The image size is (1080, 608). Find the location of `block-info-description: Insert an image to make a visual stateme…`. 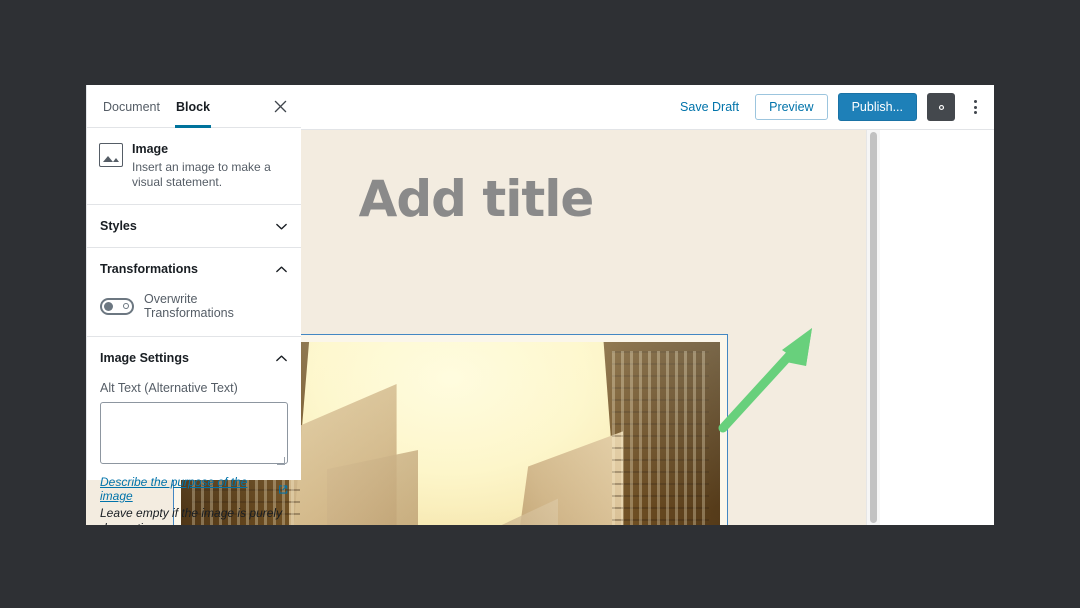

block-info-description: Insert an image to make a visual stateme… is located at coordinates (201, 174).